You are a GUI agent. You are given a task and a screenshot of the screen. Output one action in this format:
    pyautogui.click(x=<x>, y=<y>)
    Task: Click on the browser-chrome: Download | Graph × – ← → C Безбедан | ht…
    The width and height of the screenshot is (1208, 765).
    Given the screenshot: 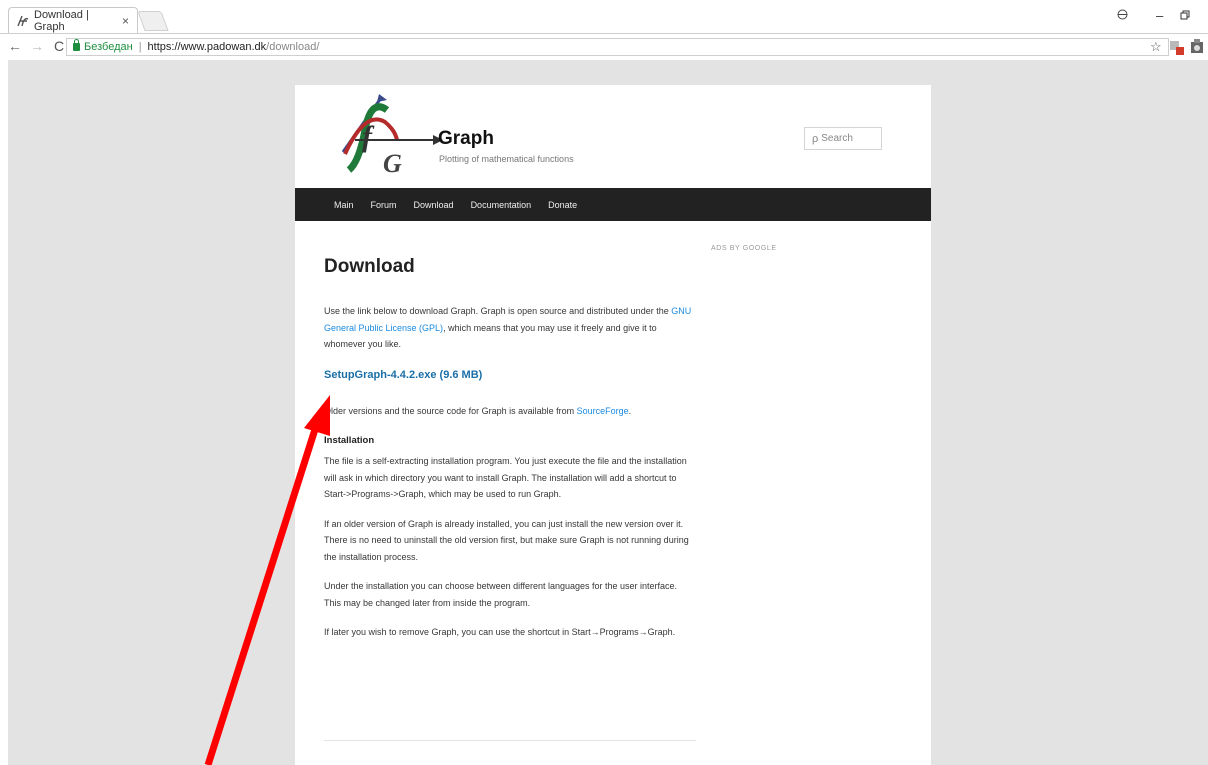 What is the action you would take?
    pyautogui.click(x=604, y=29)
    